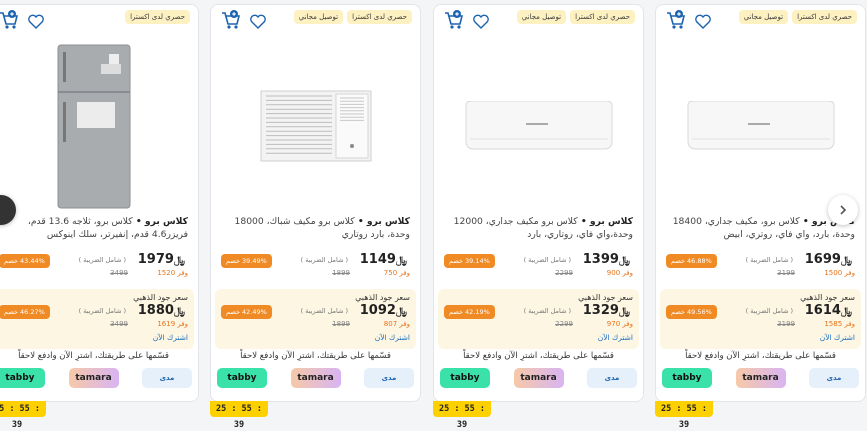 Image resolution: width=867 pixels, height=431 pixels. What do you see at coordinates (155, 310) in the screenshot?
I see `gold-price-value: 1880` at bounding box center [155, 310].